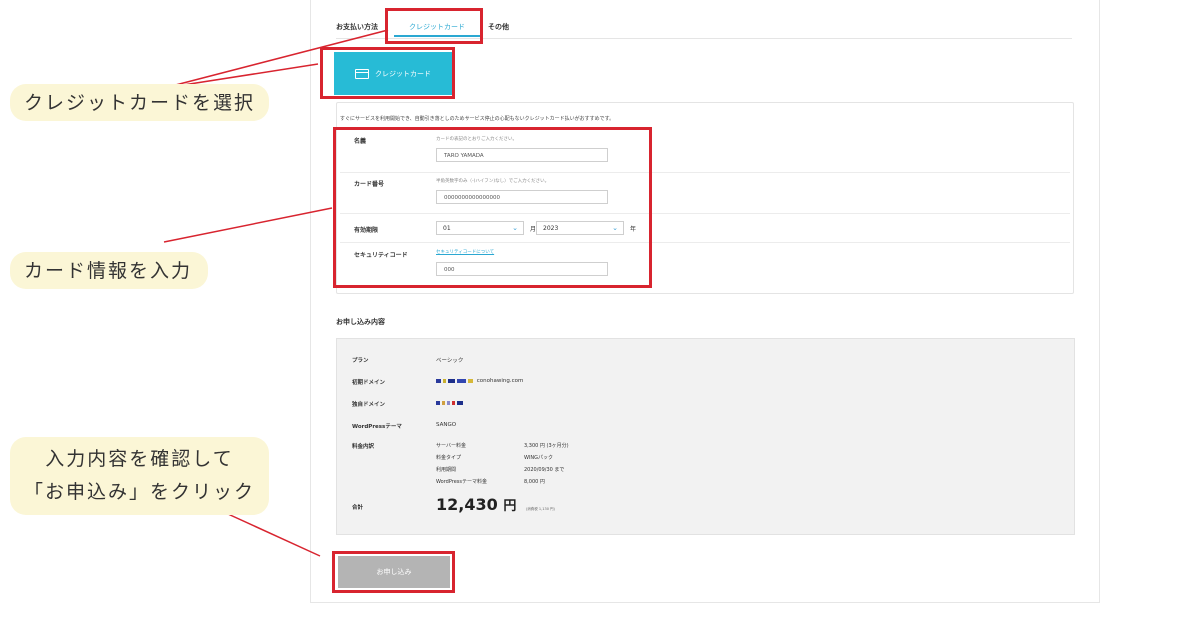 This screenshot has height=630, width=1200. Describe the element at coordinates (387, 73) in the screenshot. I see `highlight-credit-option` at that location.